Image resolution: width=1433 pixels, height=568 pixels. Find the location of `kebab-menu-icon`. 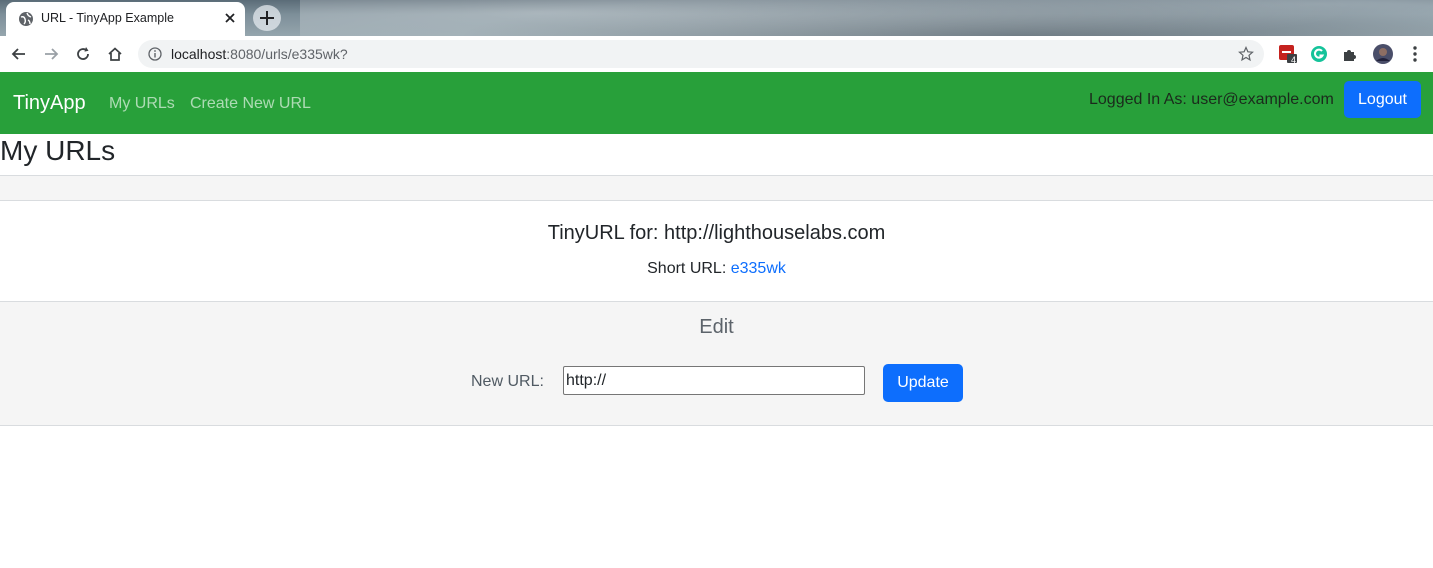

kebab-menu-icon is located at coordinates (1415, 54).